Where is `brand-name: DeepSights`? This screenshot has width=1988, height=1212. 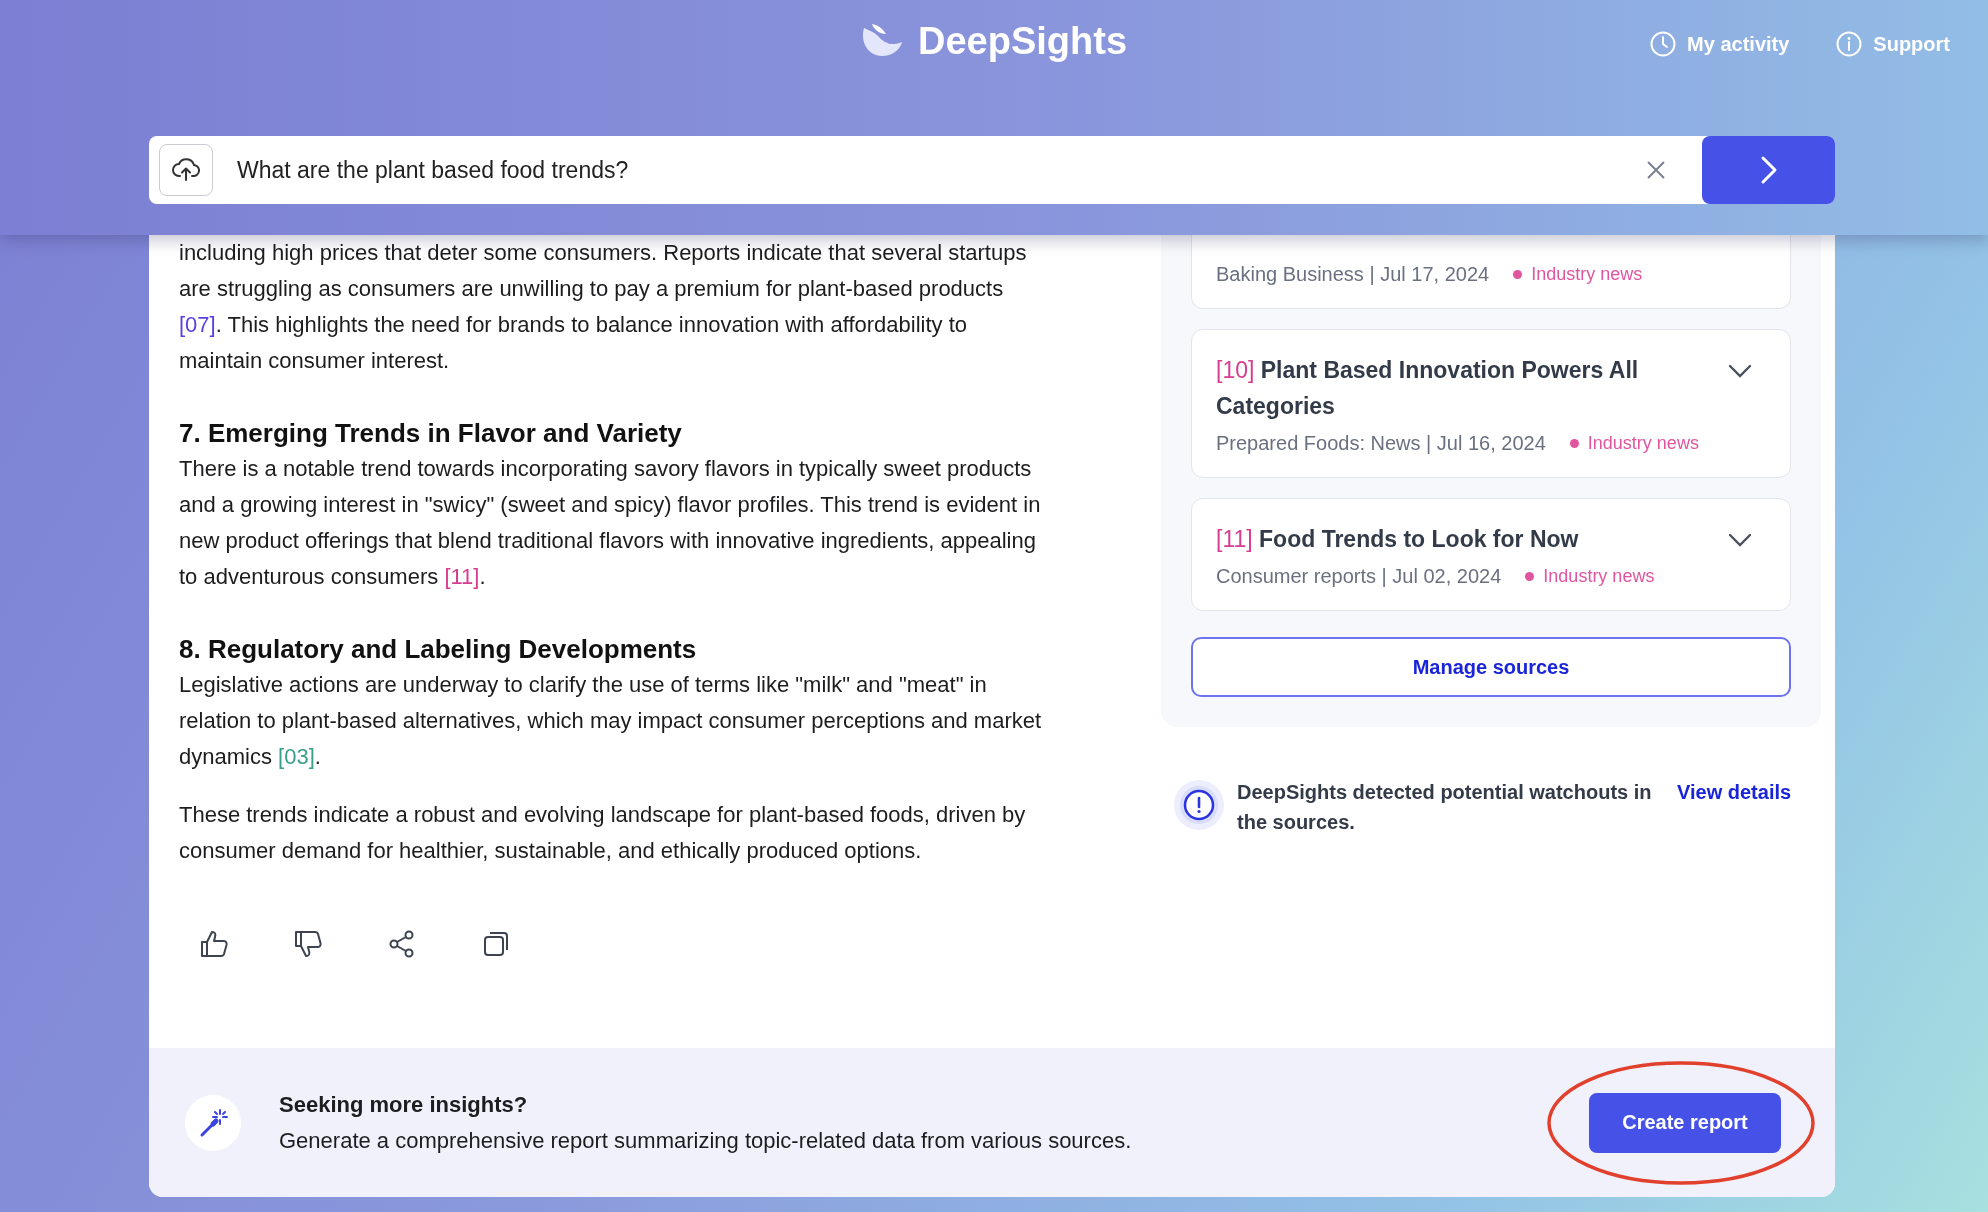
brand-name: DeepSights is located at coordinates (1023, 41).